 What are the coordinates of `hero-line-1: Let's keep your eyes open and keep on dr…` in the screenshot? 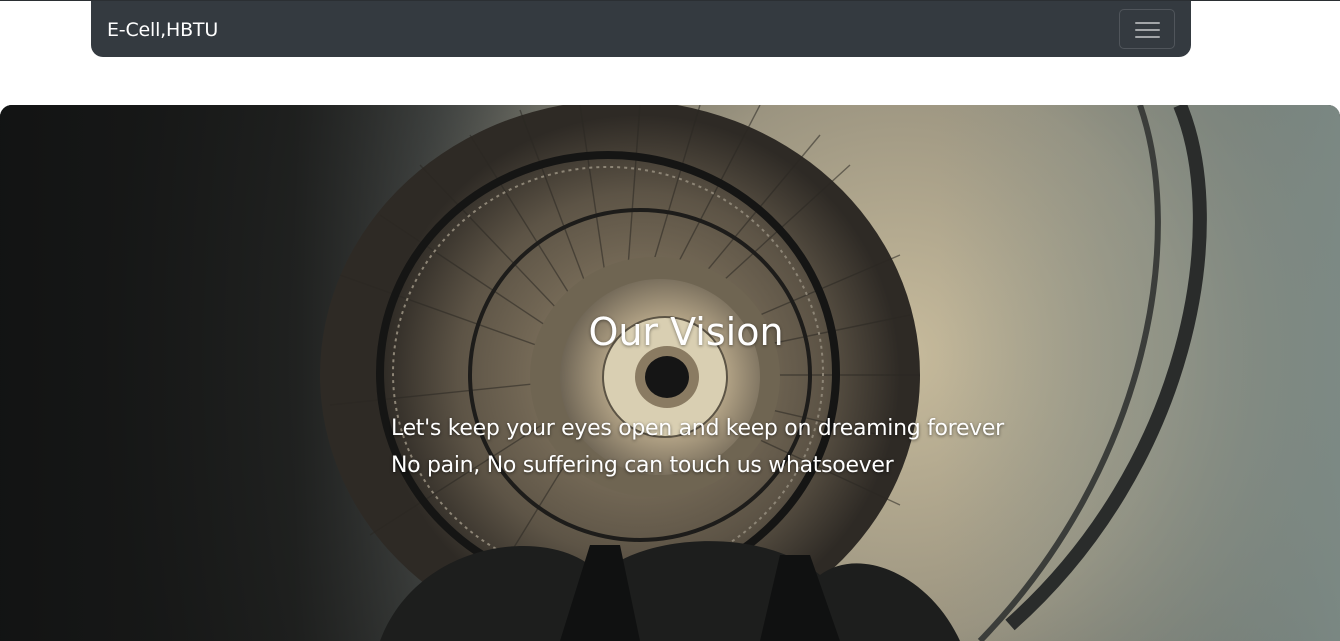 It's located at (697, 428).